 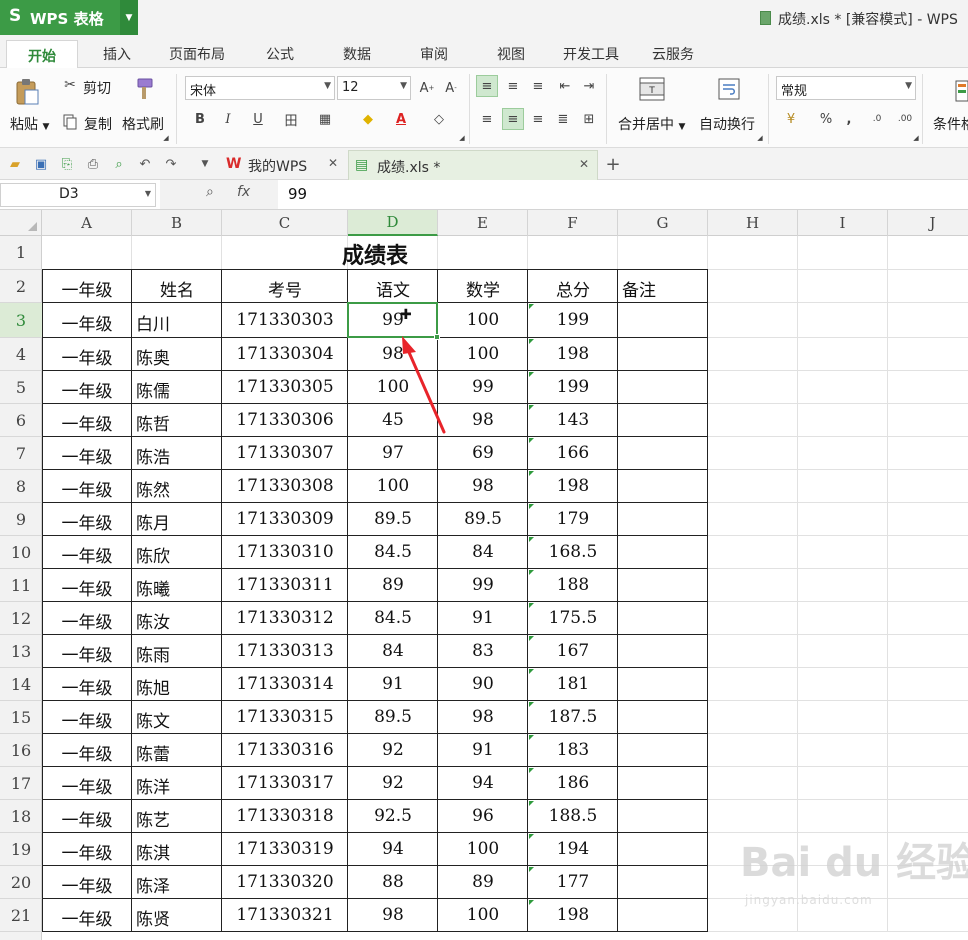 I want to click on table-cell: 98, so click(x=483, y=486).